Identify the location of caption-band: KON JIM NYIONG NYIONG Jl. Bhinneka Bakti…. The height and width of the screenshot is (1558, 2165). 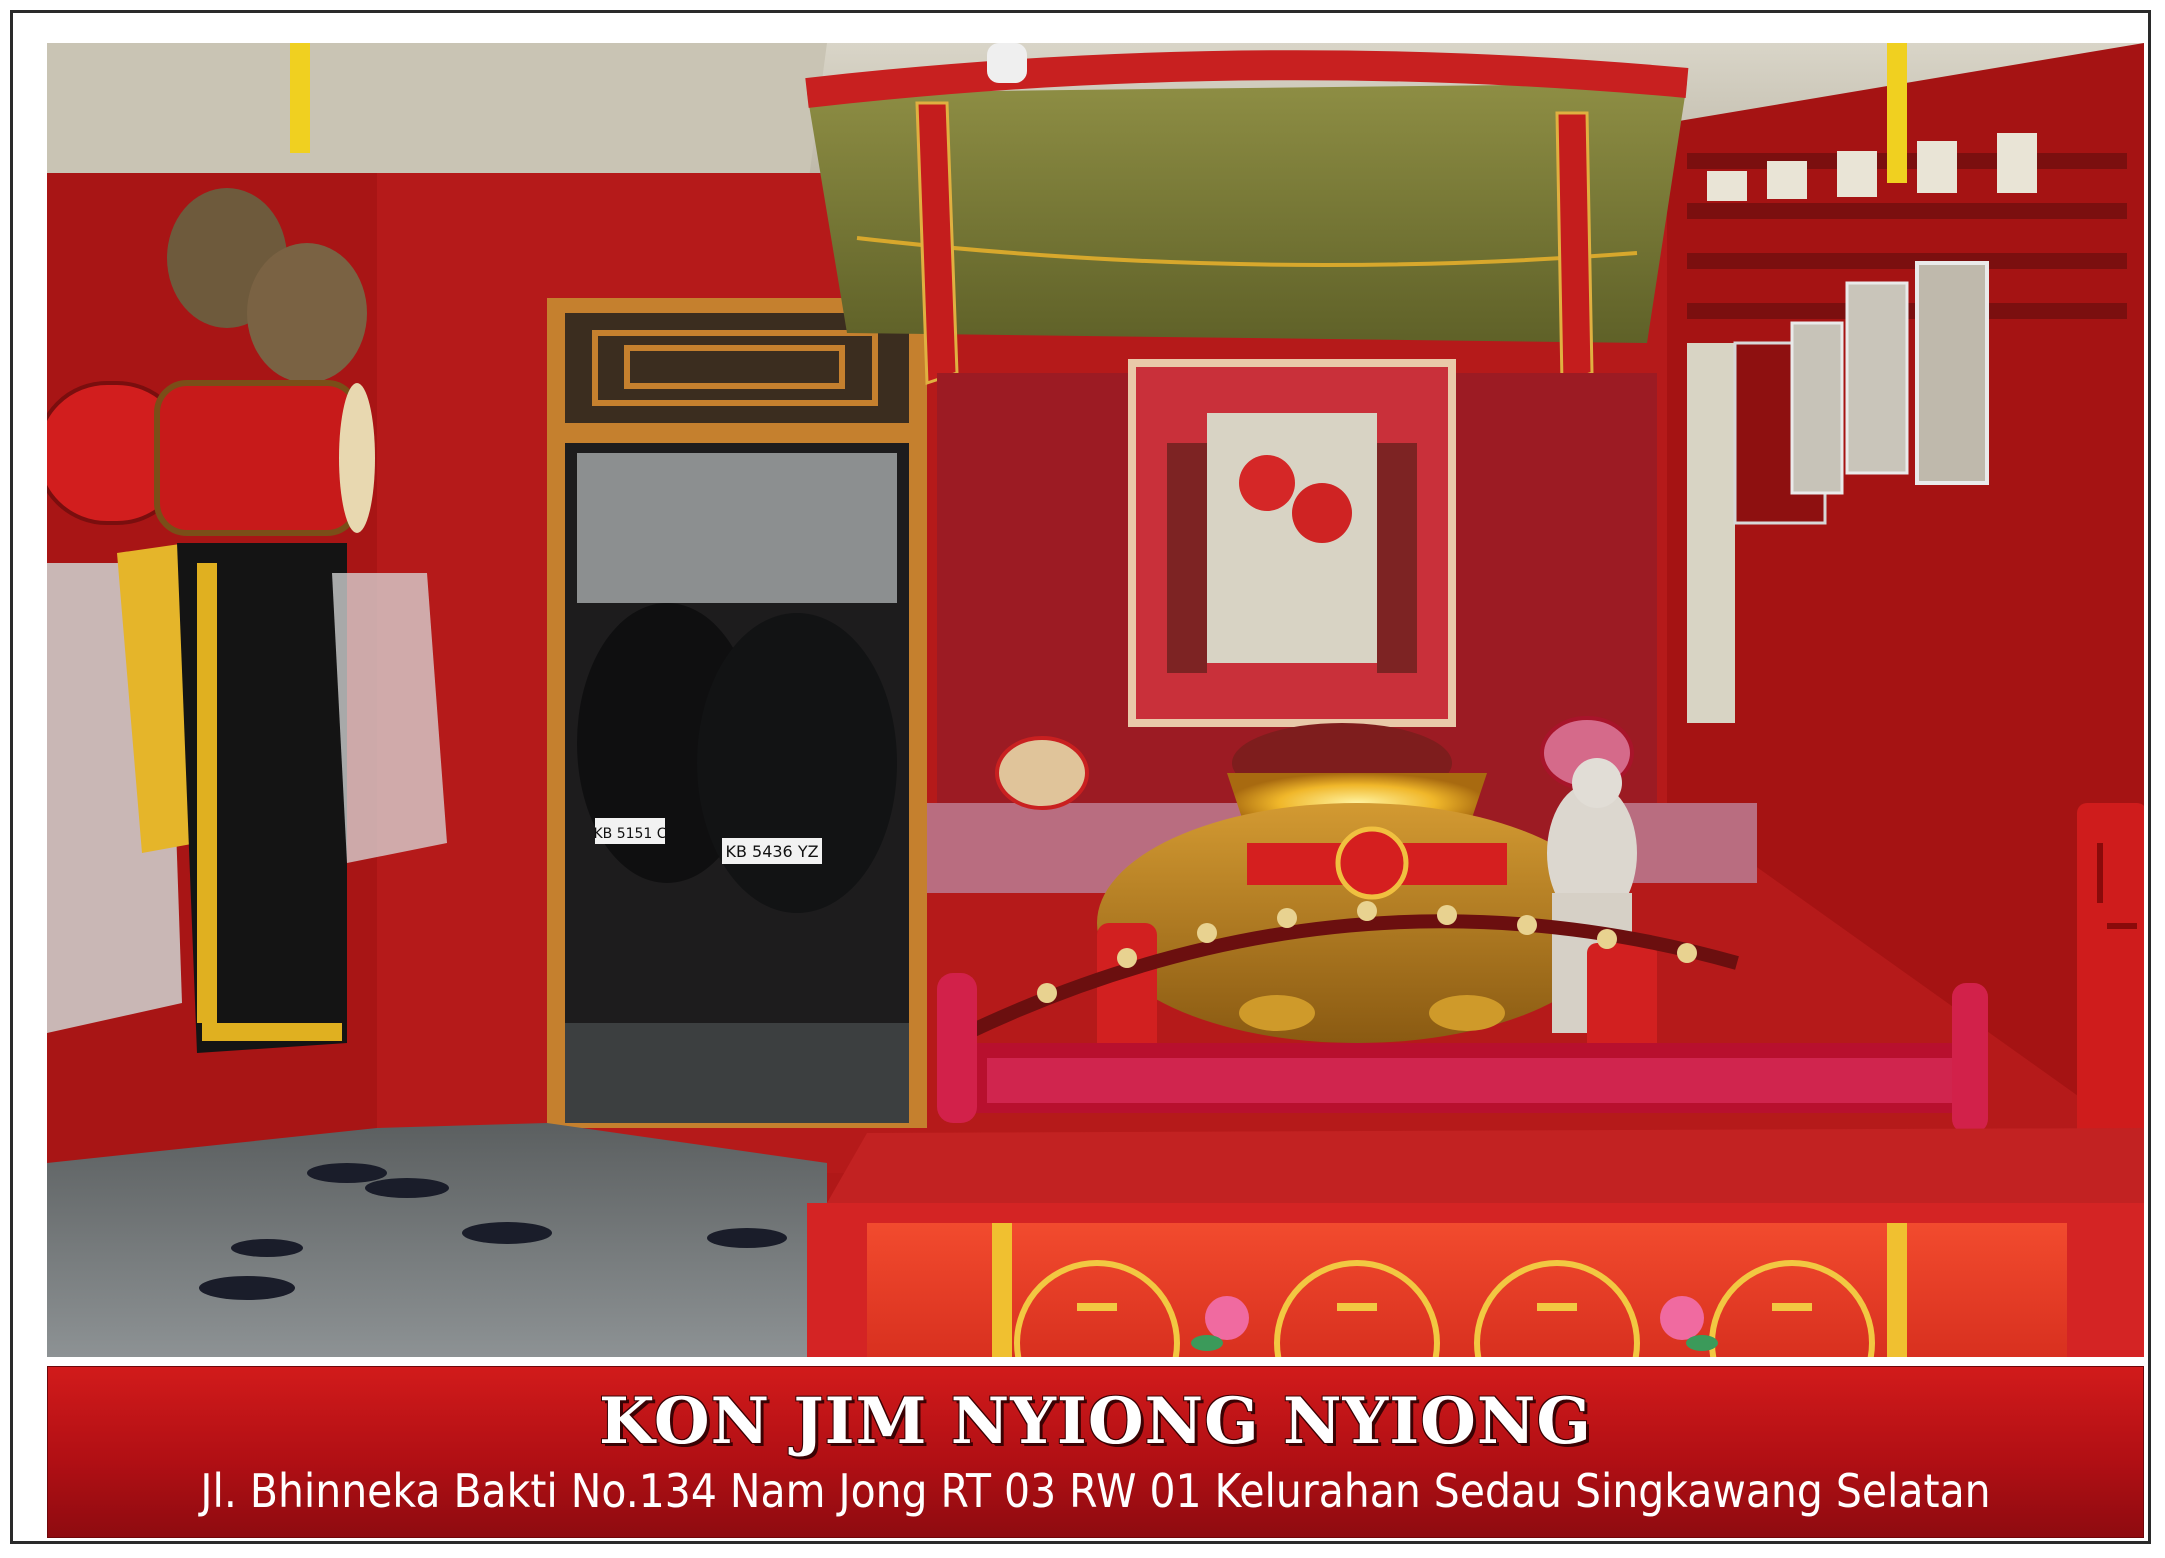
(1095, 1452).